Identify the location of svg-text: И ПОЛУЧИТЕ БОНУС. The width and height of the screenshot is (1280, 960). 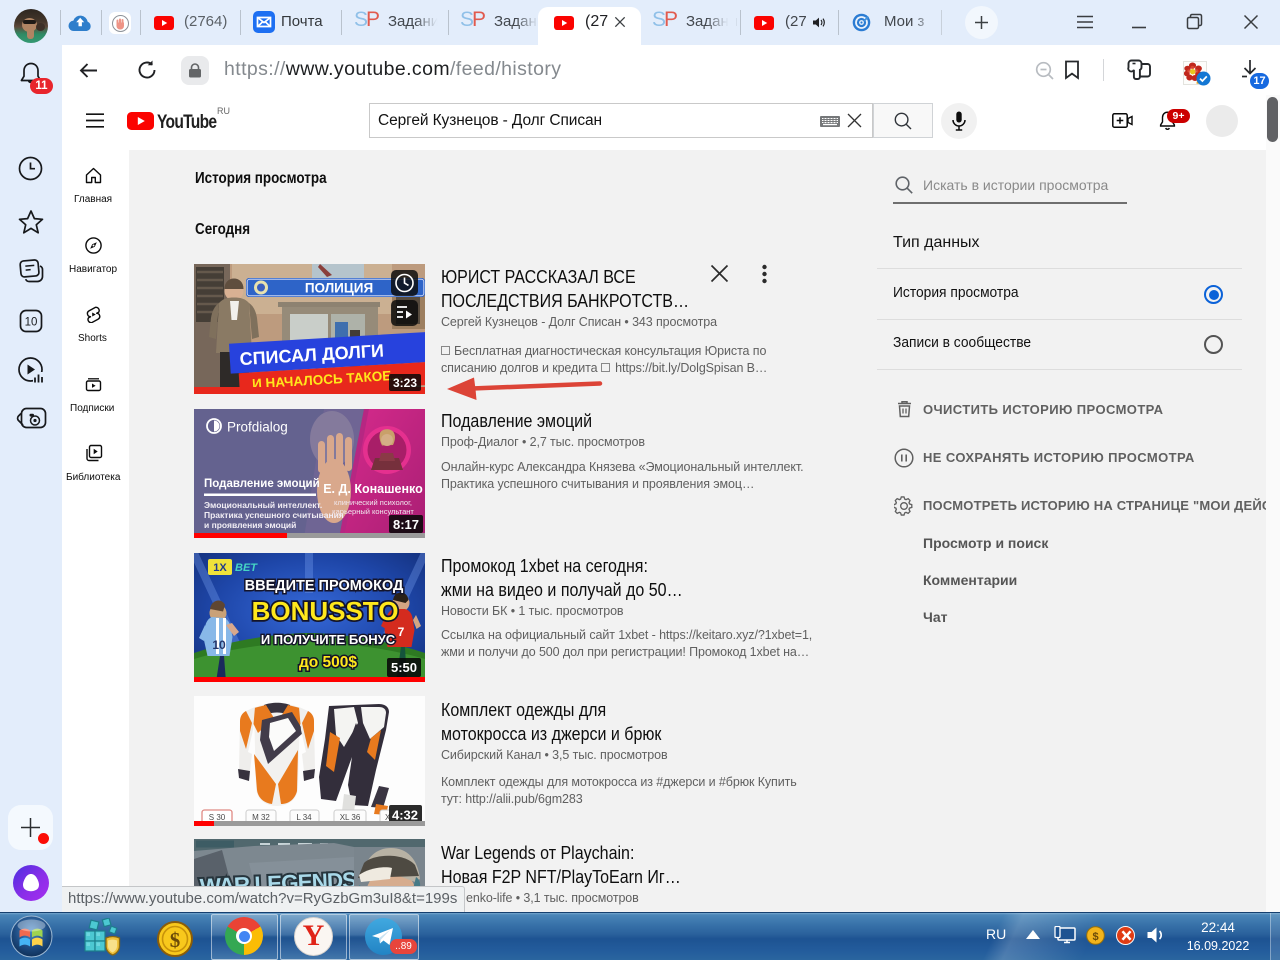
(328, 639).